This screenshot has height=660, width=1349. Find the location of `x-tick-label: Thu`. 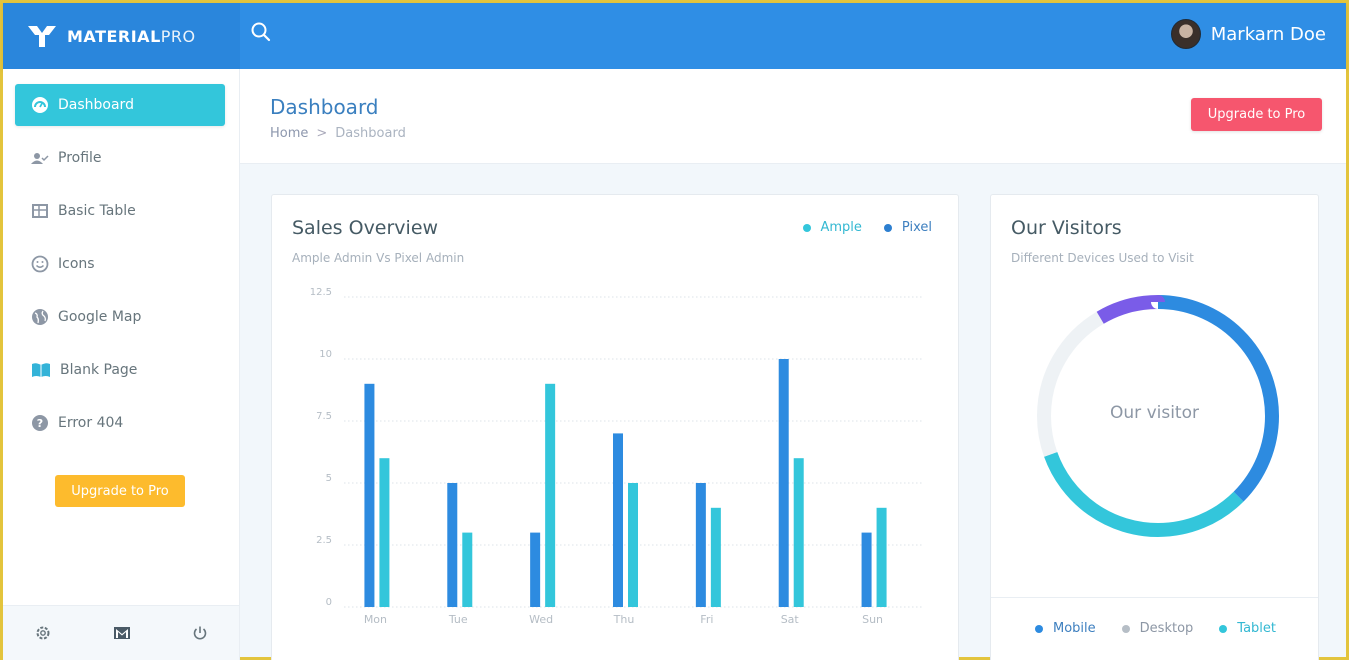

x-tick-label: Thu is located at coordinates (624, 619).